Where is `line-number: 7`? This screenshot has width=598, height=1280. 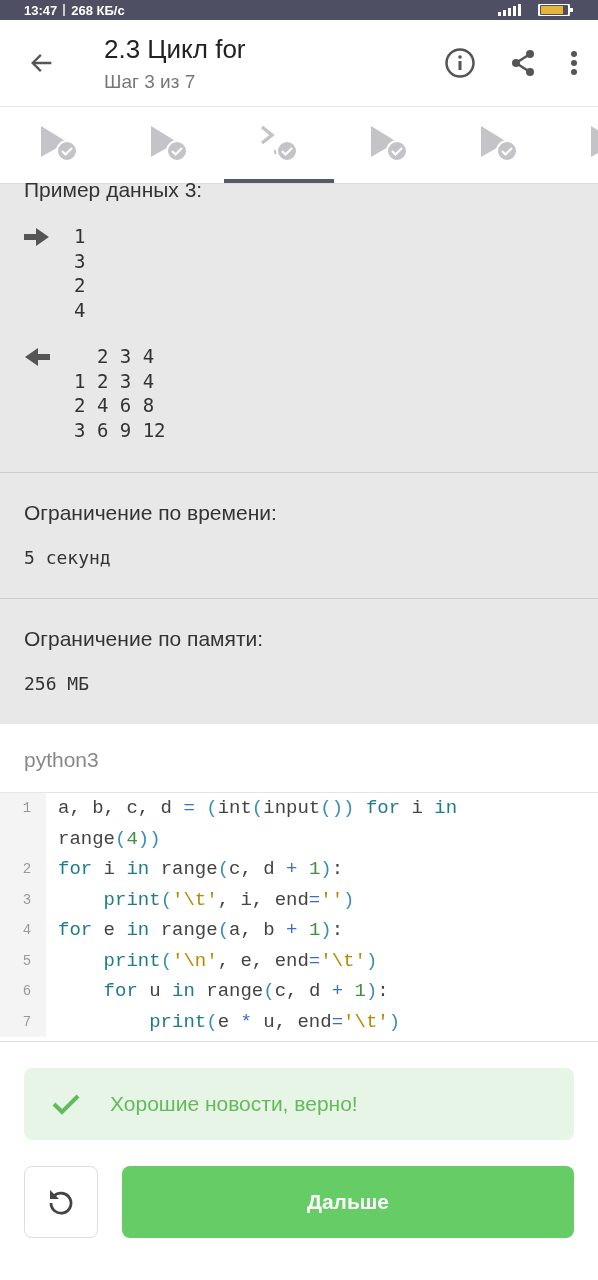 line-number: 7 is located at coordinates (23, 1021).